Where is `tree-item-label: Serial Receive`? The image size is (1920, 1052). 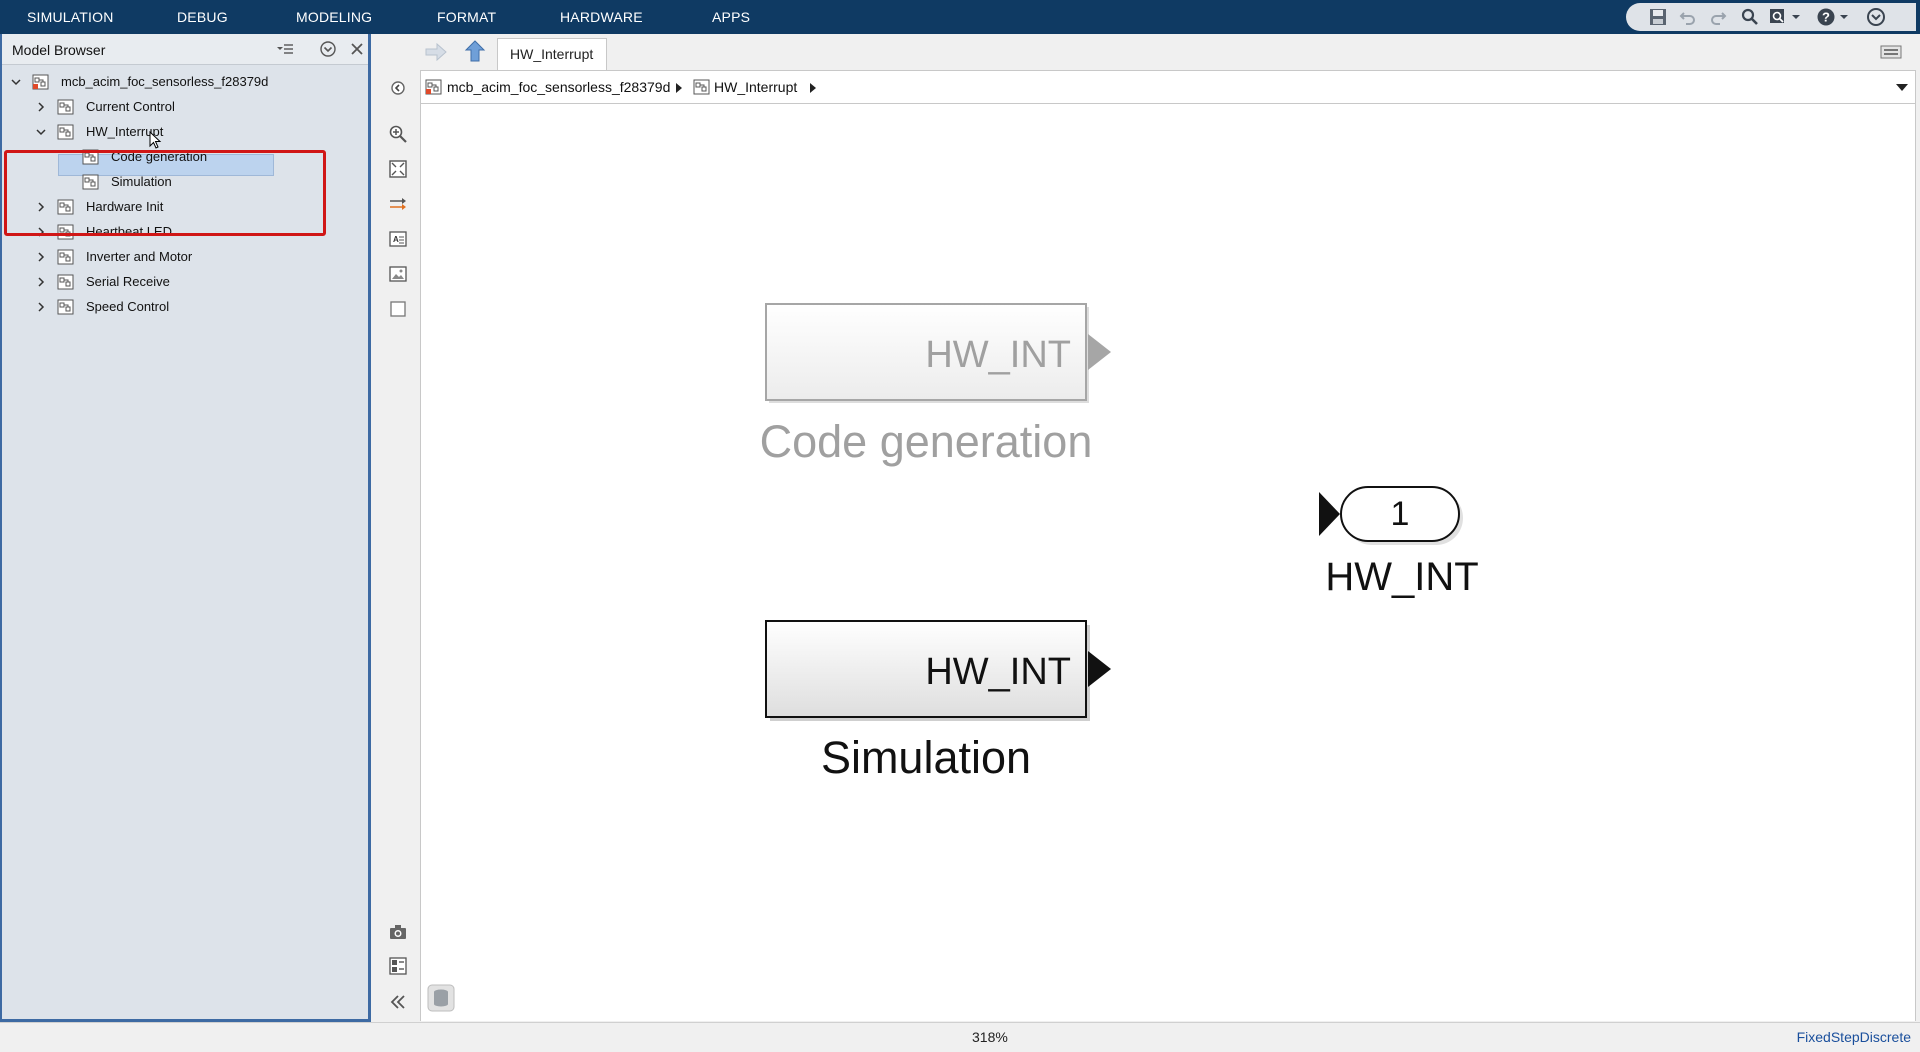 tree-item-label: Serial Receive is located at coordinates (128, 281).